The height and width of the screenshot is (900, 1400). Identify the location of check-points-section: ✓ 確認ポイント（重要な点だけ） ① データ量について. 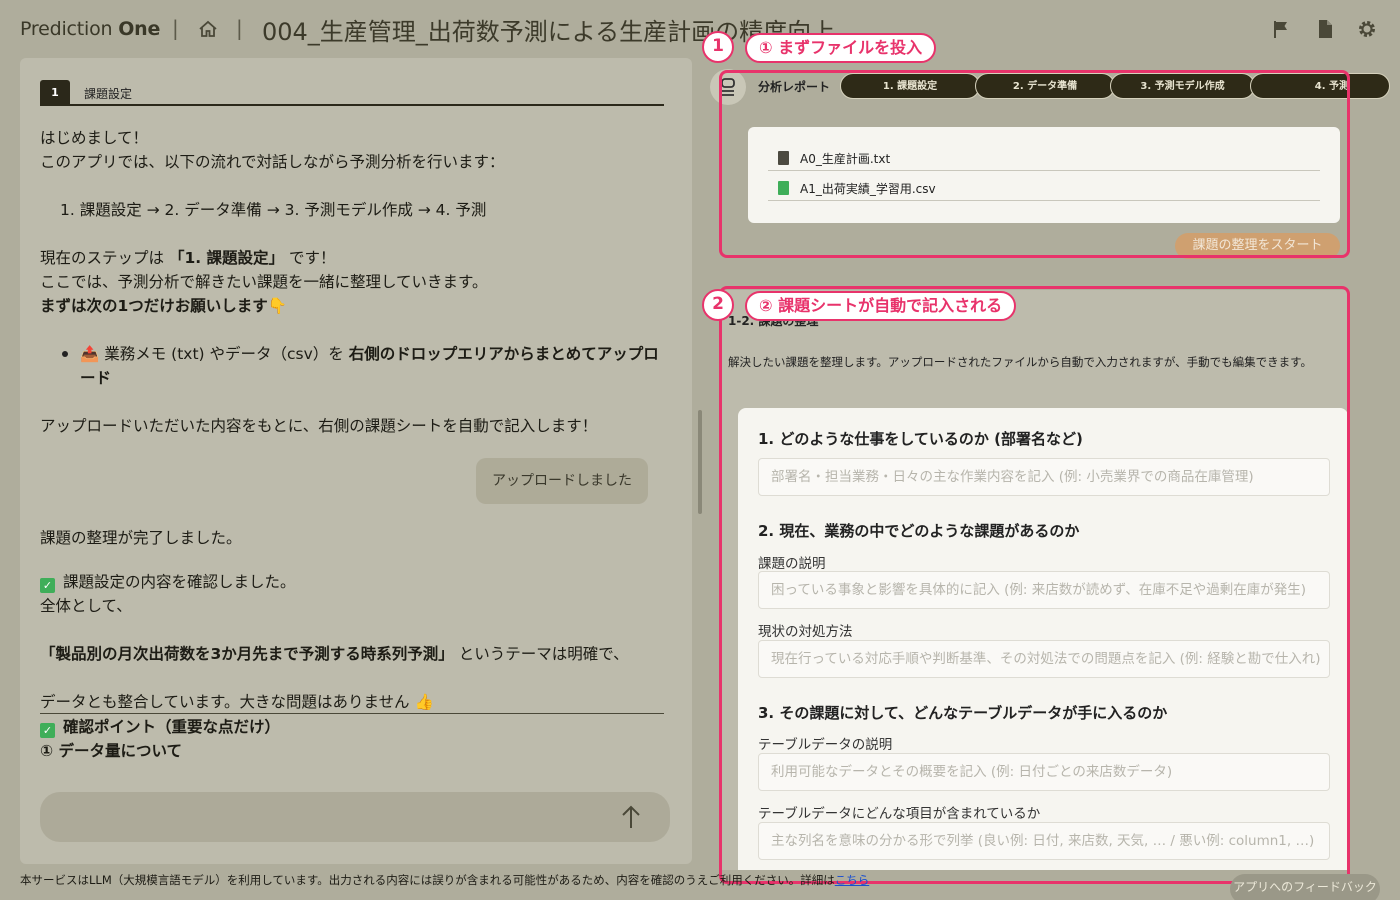
(355, 739).